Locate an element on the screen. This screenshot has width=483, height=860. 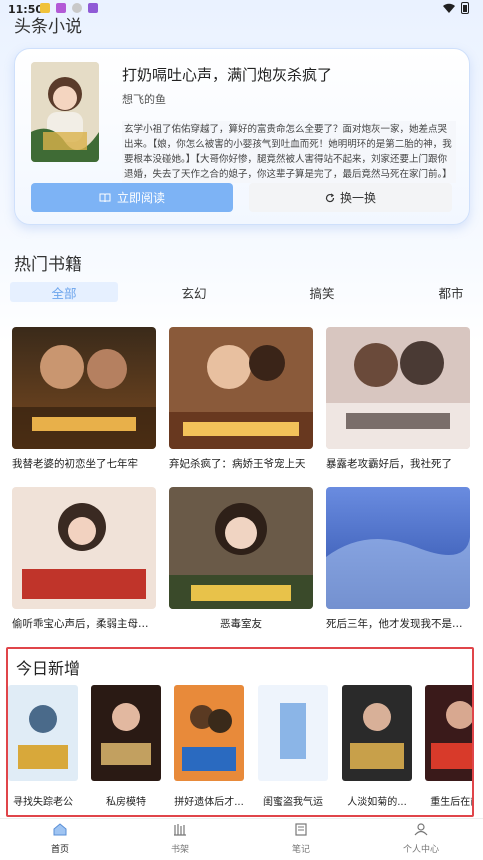
tab-urban: 都市 is located at coordinates (451, 292).